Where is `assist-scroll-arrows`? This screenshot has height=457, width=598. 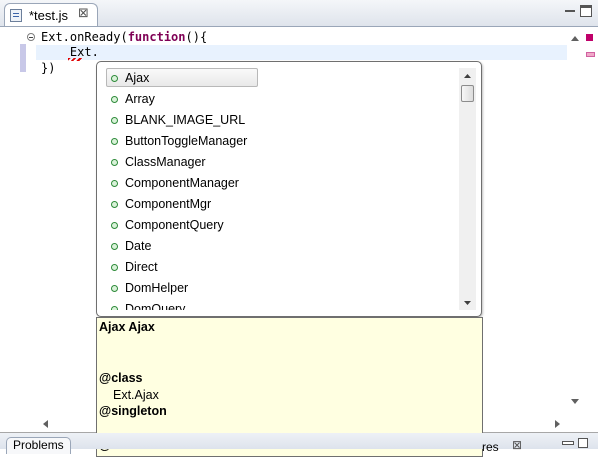 assist-scroll-arrows is located at coordinates (467, 189).